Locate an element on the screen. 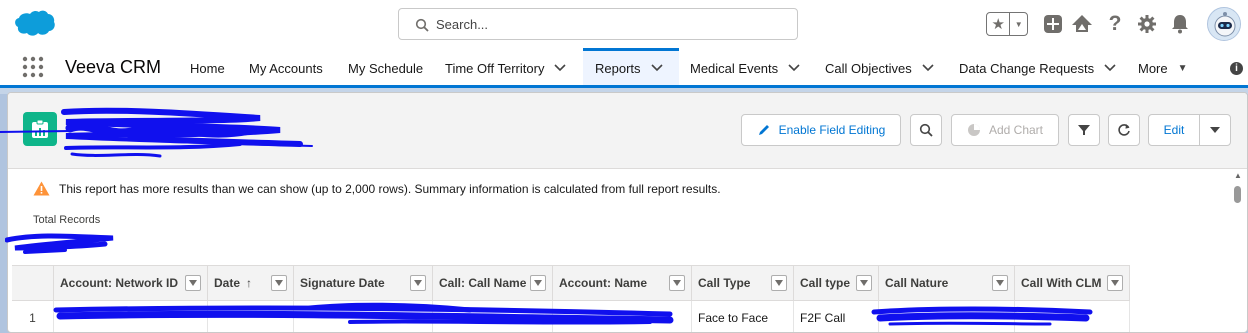 The image size is (1248, 333). sort-ascending-icon: ↑ is located at coordinates (249, 283).